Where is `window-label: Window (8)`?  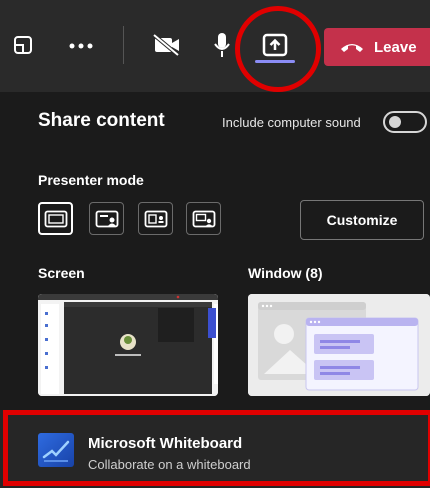 window-label: Window (8) is located at coordinates (285, 273).